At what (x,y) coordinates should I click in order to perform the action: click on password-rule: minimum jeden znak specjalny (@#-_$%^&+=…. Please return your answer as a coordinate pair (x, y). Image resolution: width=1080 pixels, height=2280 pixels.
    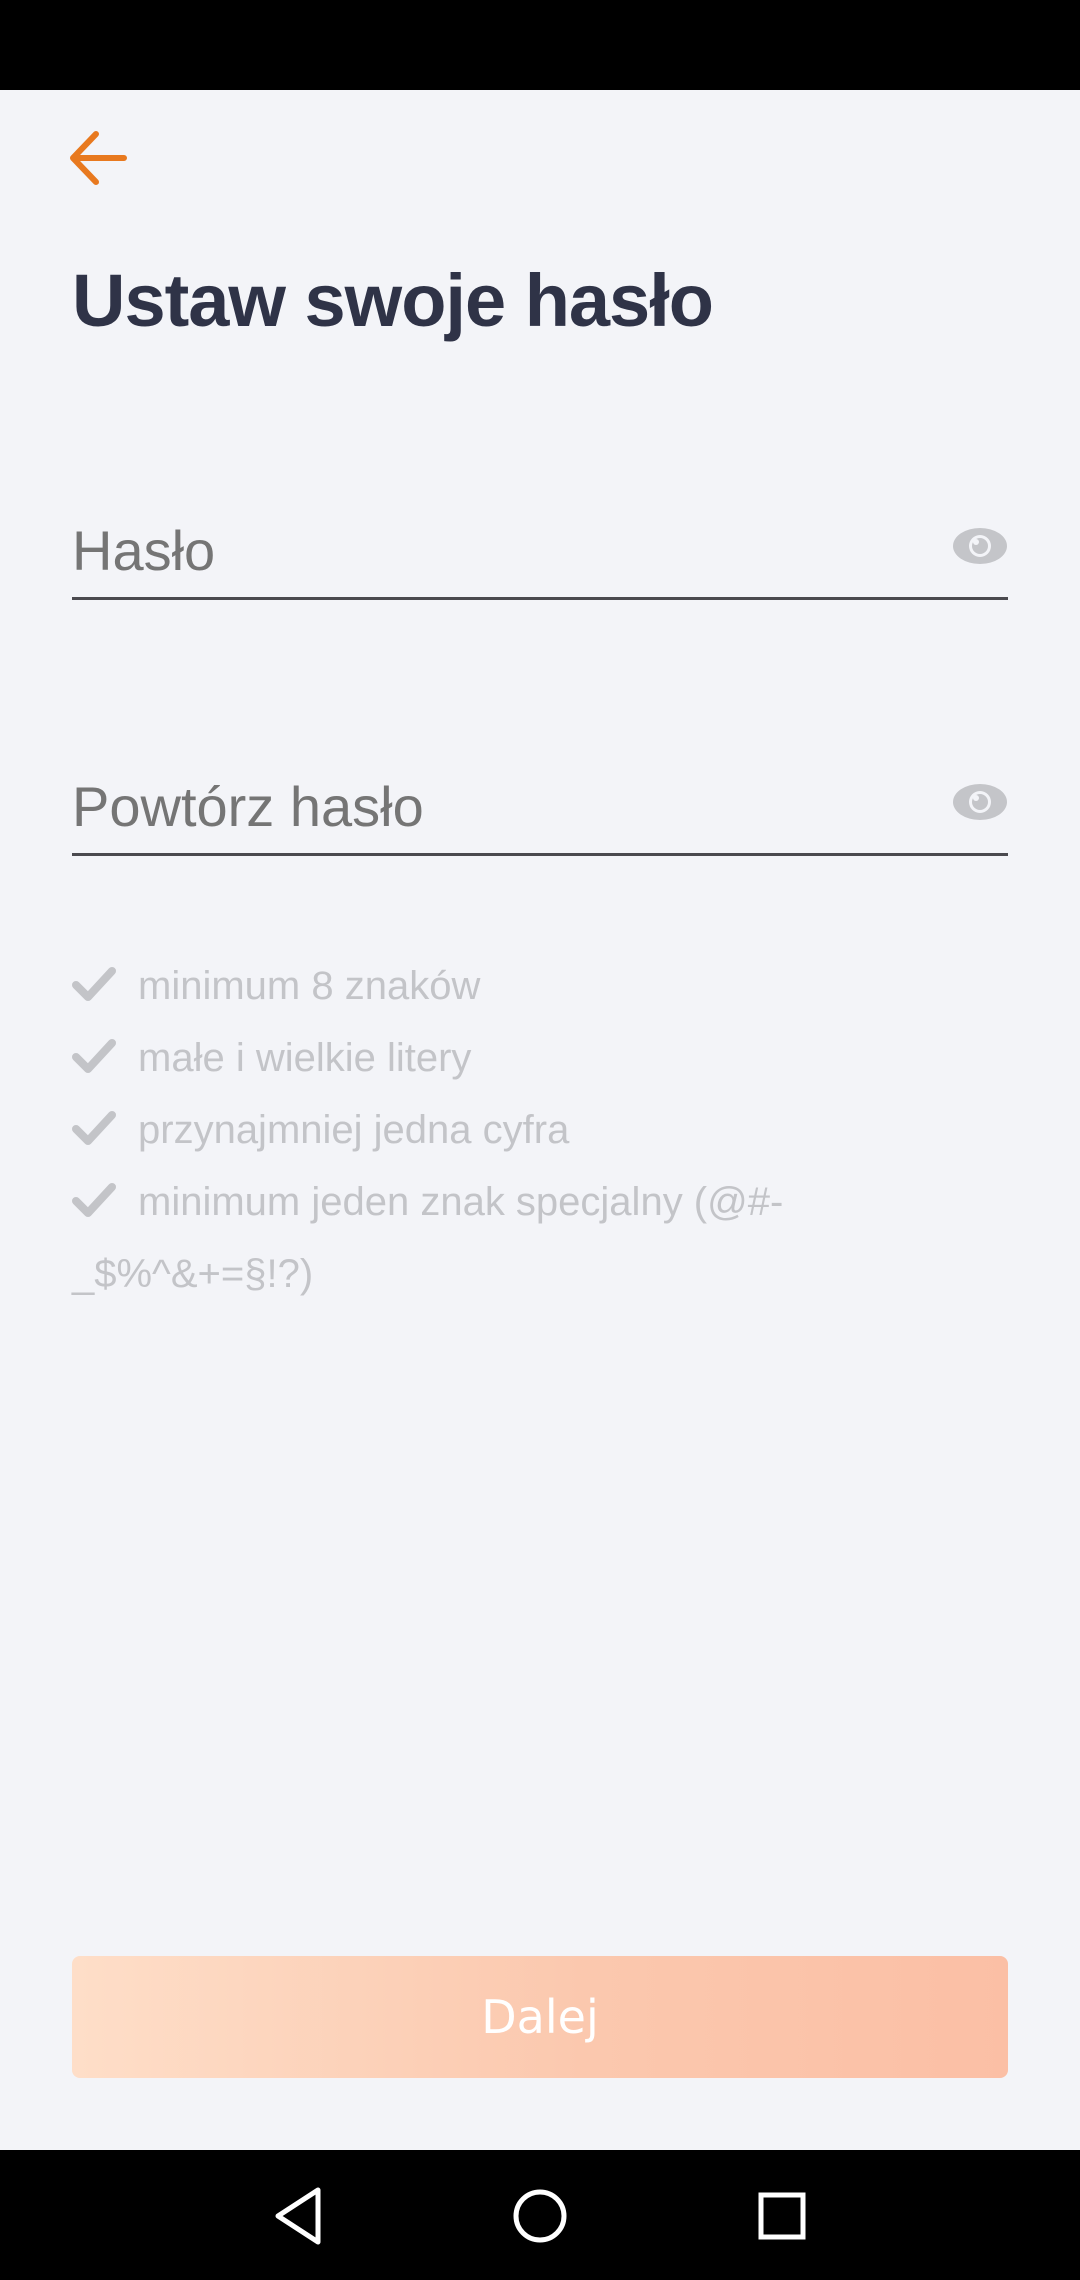
    Looking at the image, I should click on (512, 1238).